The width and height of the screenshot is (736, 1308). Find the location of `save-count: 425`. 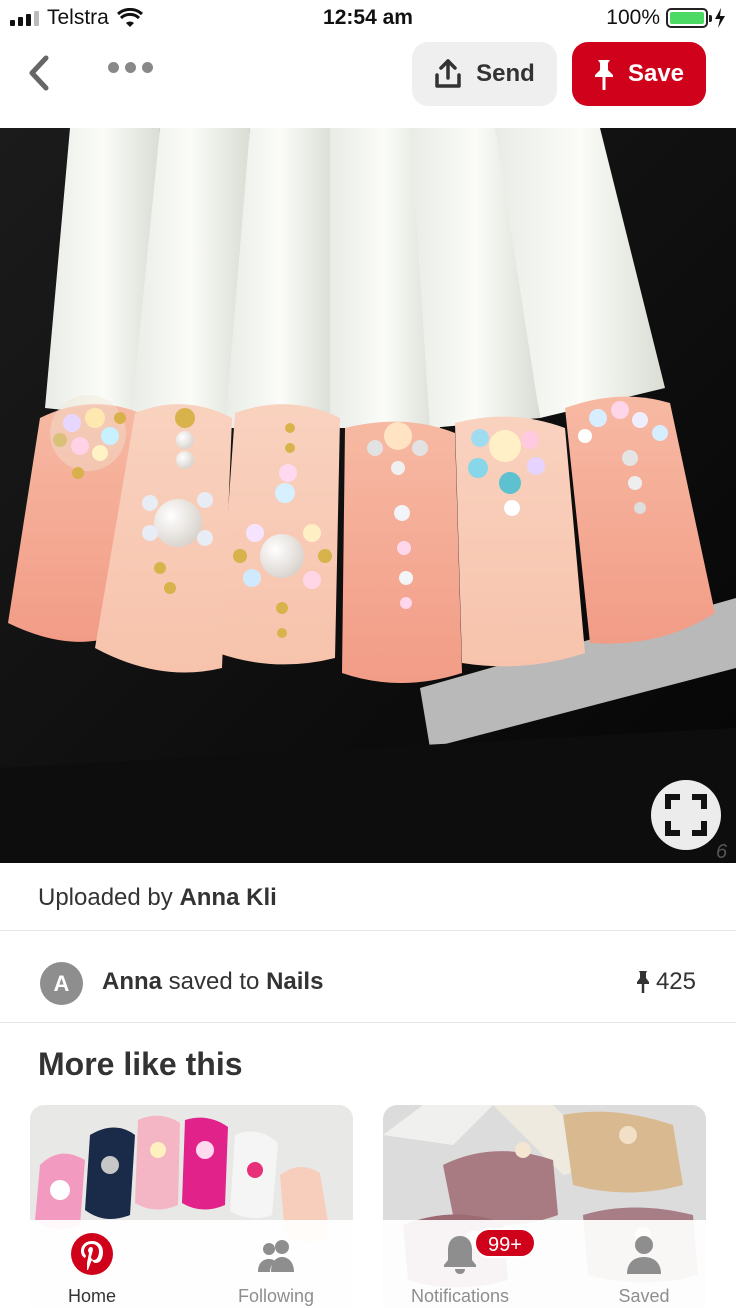

save-count: 425 is located at coordinates (666, 982).